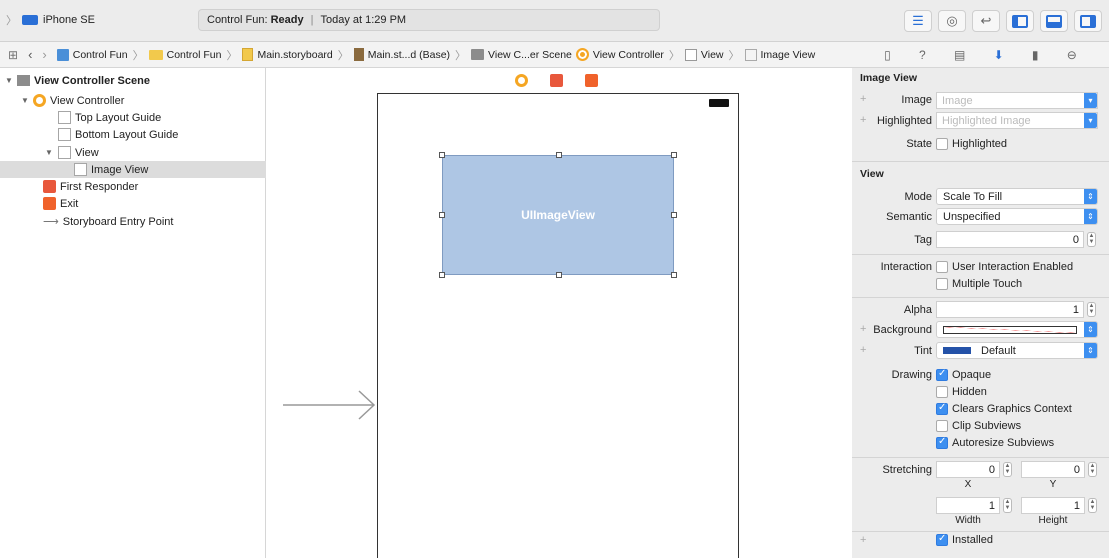  What do you see at coordinates (750, 54) in the screenshot?
I see `image-view-icon` at bounding box center [750, 54].